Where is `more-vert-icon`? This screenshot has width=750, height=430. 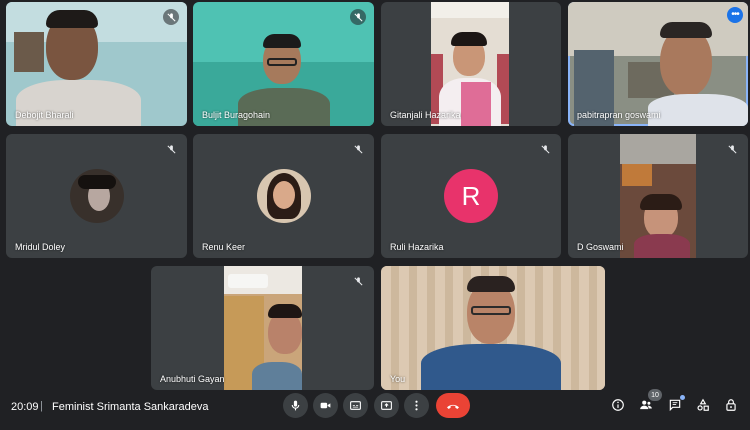
more-vert-icon is located at coordinates (416, 405).